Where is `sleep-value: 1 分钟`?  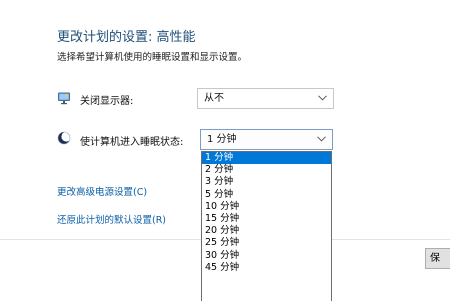
sleep-value: 1 分钟 is located at coordinates (222, 139).